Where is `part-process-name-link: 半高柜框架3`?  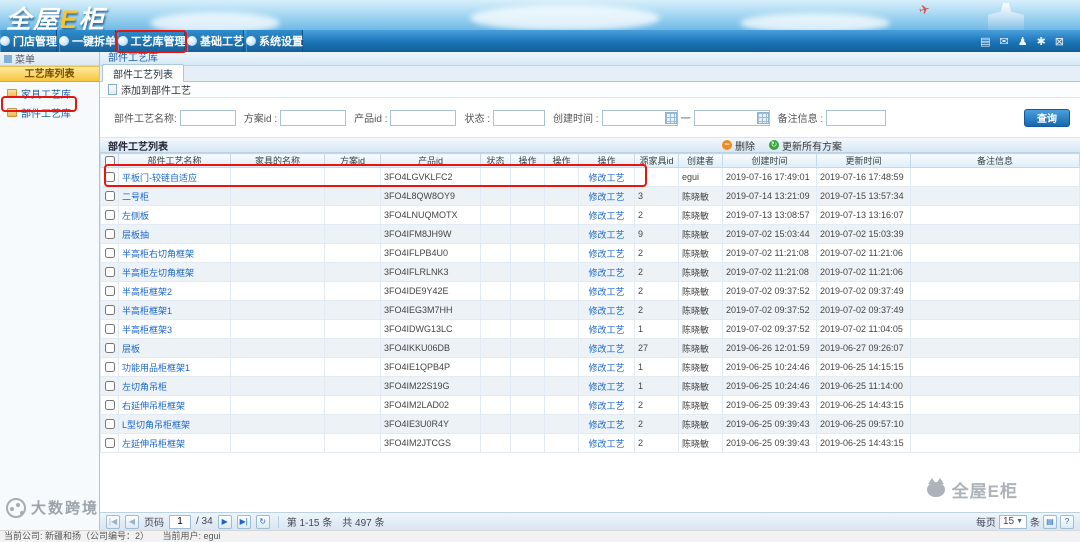 part-process-name-link: 半高柜框架3 is located at coordinates (147, 330).